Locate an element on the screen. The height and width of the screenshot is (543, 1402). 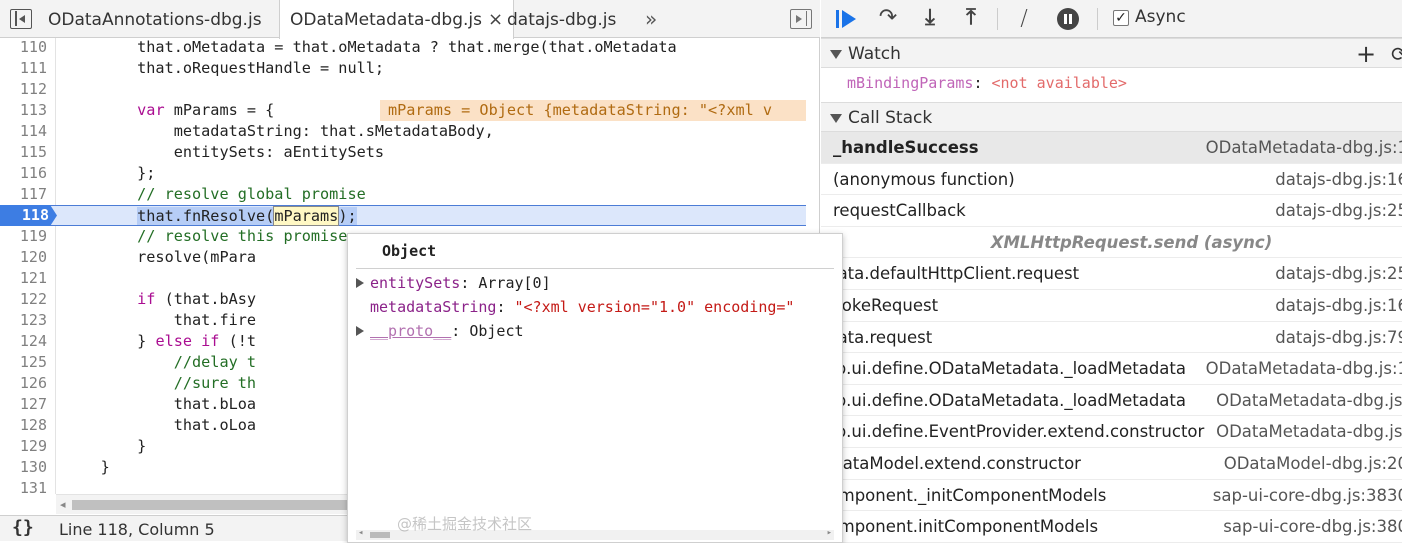
line-number: 121 is located at coordinates (23, 278).